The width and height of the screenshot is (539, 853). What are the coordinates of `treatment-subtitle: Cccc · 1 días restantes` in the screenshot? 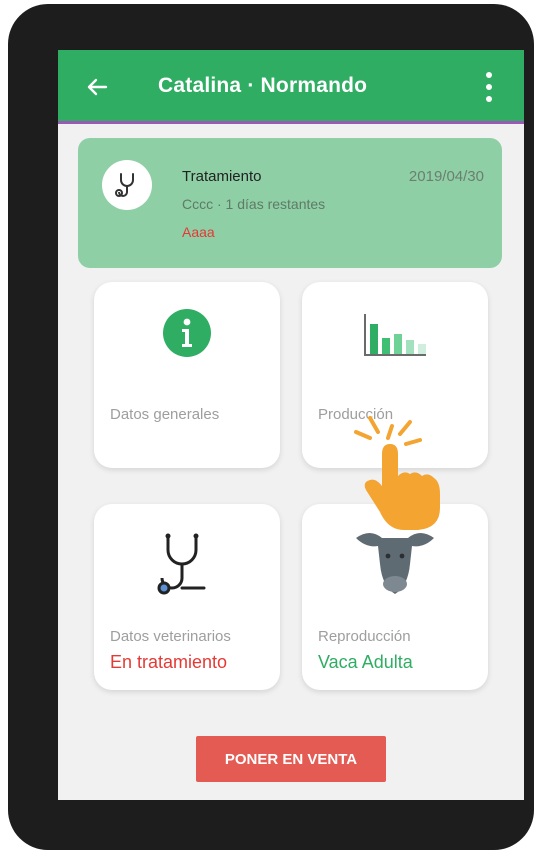 It's located at (254, 204).